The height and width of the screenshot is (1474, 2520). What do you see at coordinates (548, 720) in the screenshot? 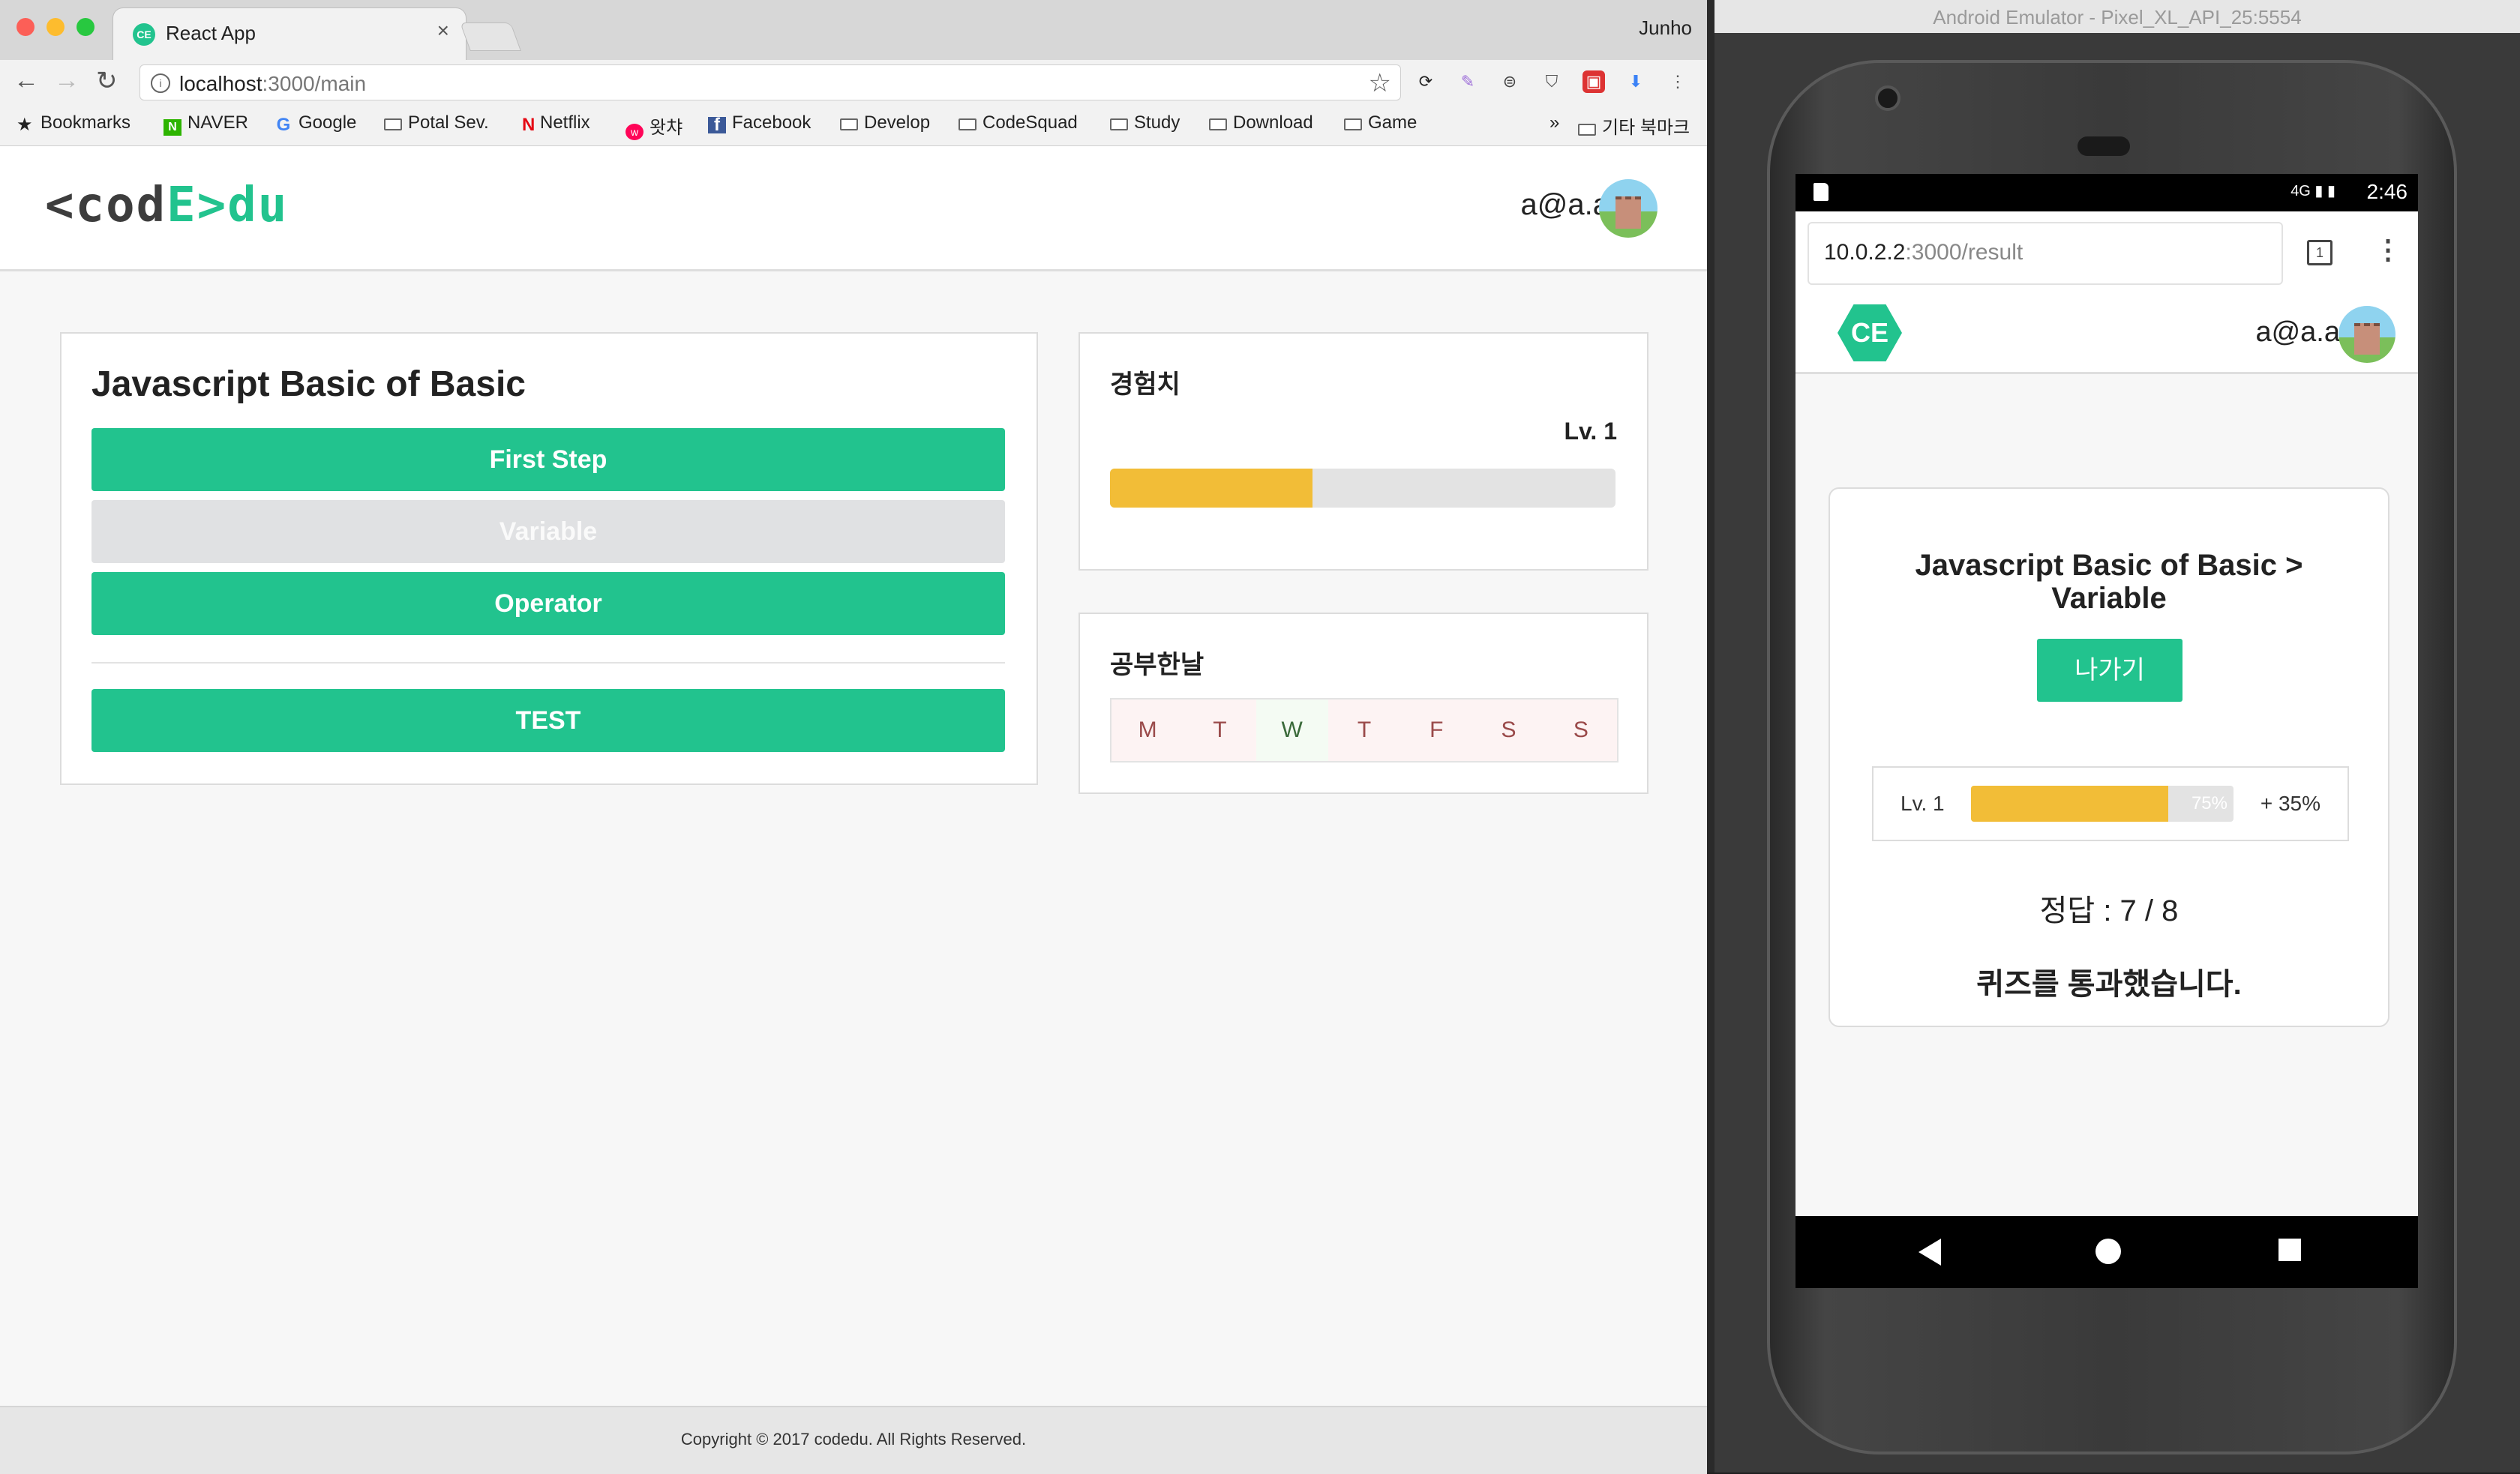
I see `test-button: TEST` at bounding box center [548, 720].